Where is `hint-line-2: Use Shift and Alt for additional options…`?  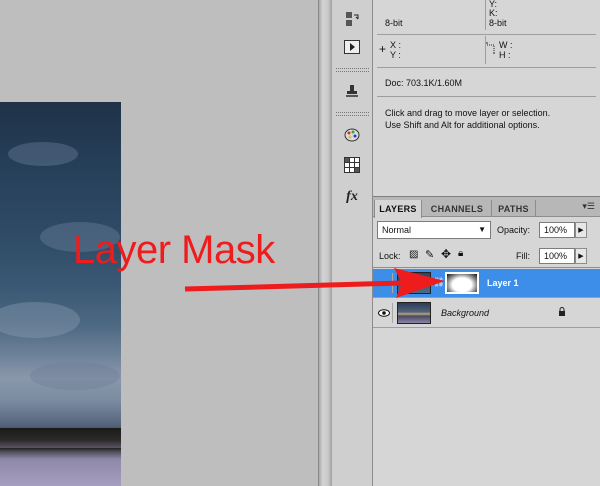 hint-line-2: Use Shift and Alt for additional options… is located at coordinates (462, 125).